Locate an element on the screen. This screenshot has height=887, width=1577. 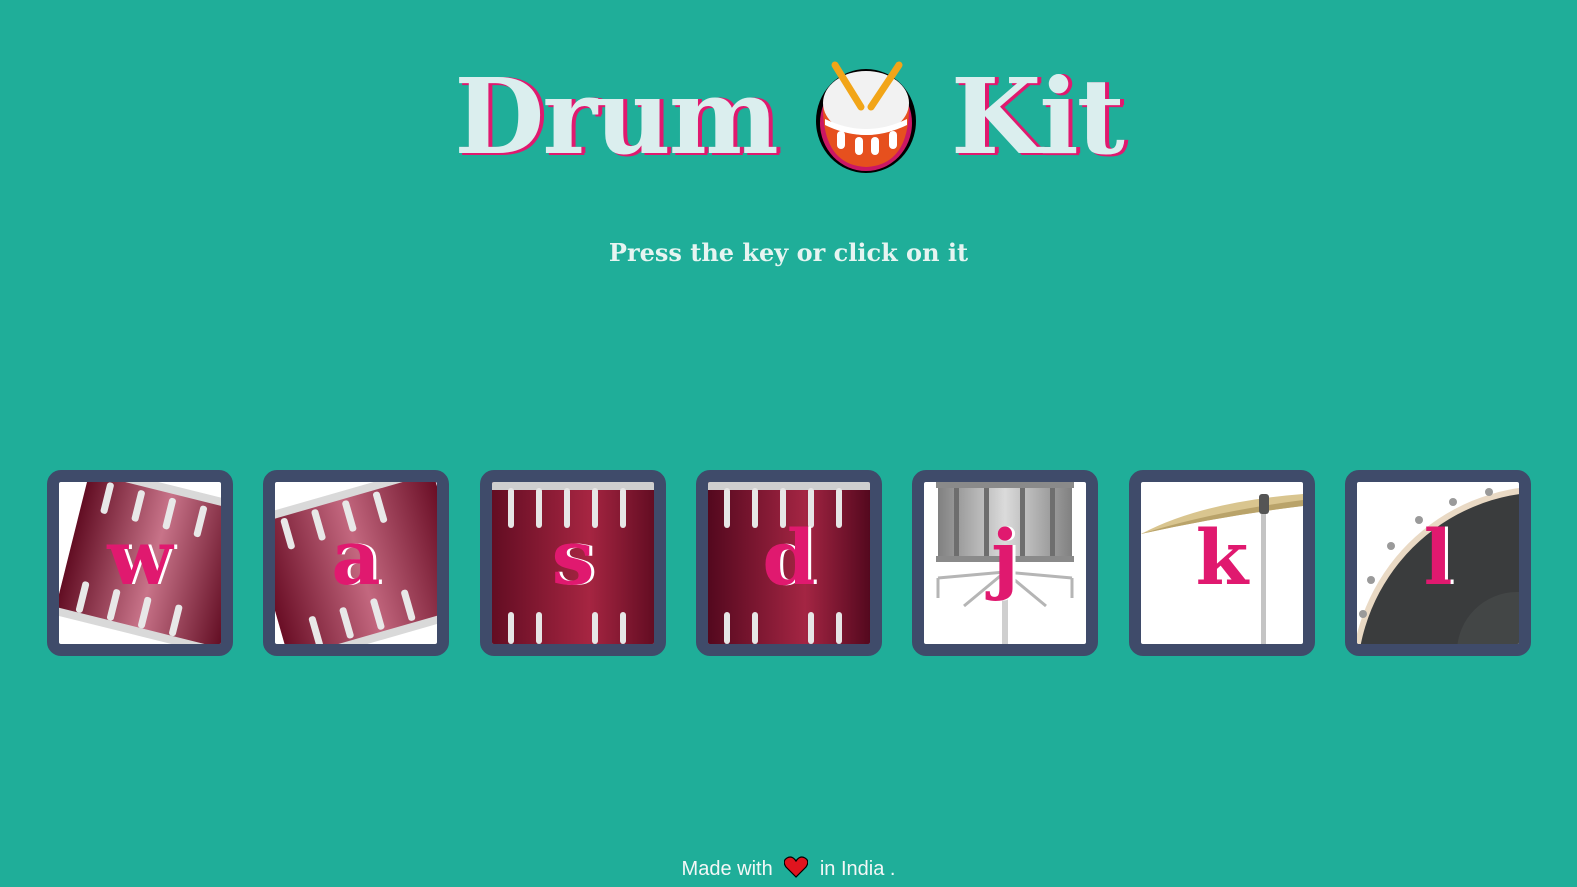
footer-suffix: in India . is located at coordinates (857, 869).